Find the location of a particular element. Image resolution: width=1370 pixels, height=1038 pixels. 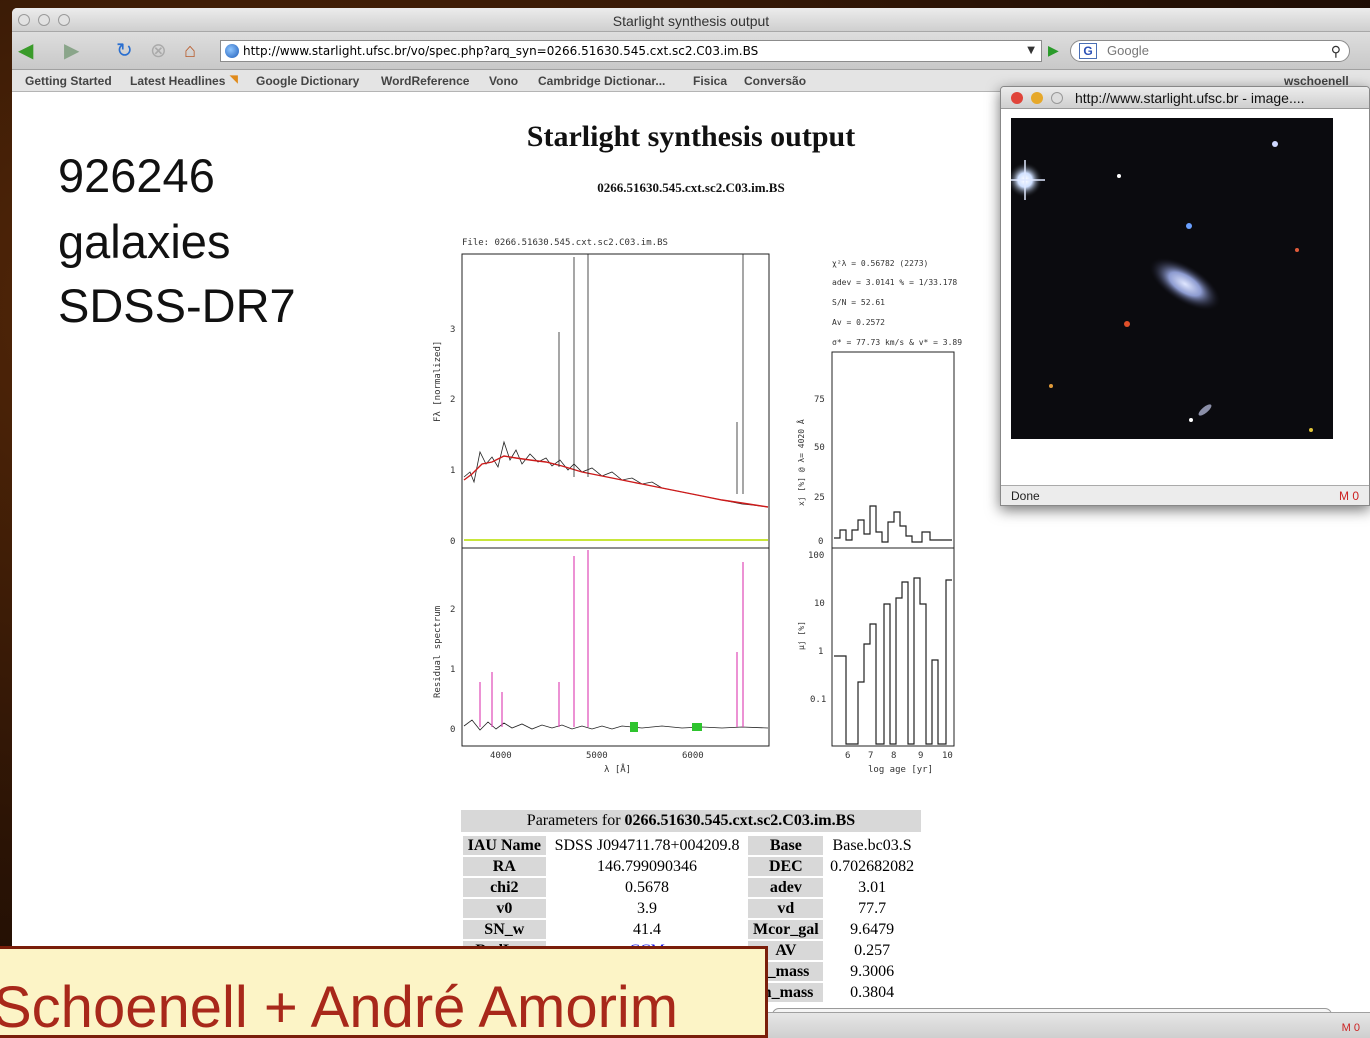

svg-text: 3 is located at coordinates (452, 330).